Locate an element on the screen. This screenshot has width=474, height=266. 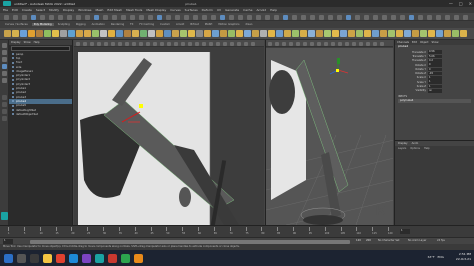
range-end-field: 120 is located at coordinates (358, 240).